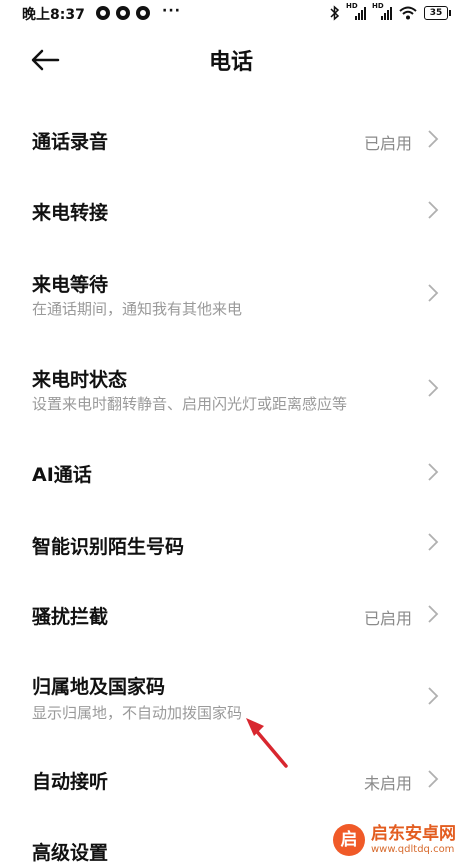 Image resolution: width=462 pixels, height=865 pixels. Describe the element at coordinates (231, 614) in the screenshot. I see `setting-harassment-blocking: 骚扰拦截 已启用` at that location.